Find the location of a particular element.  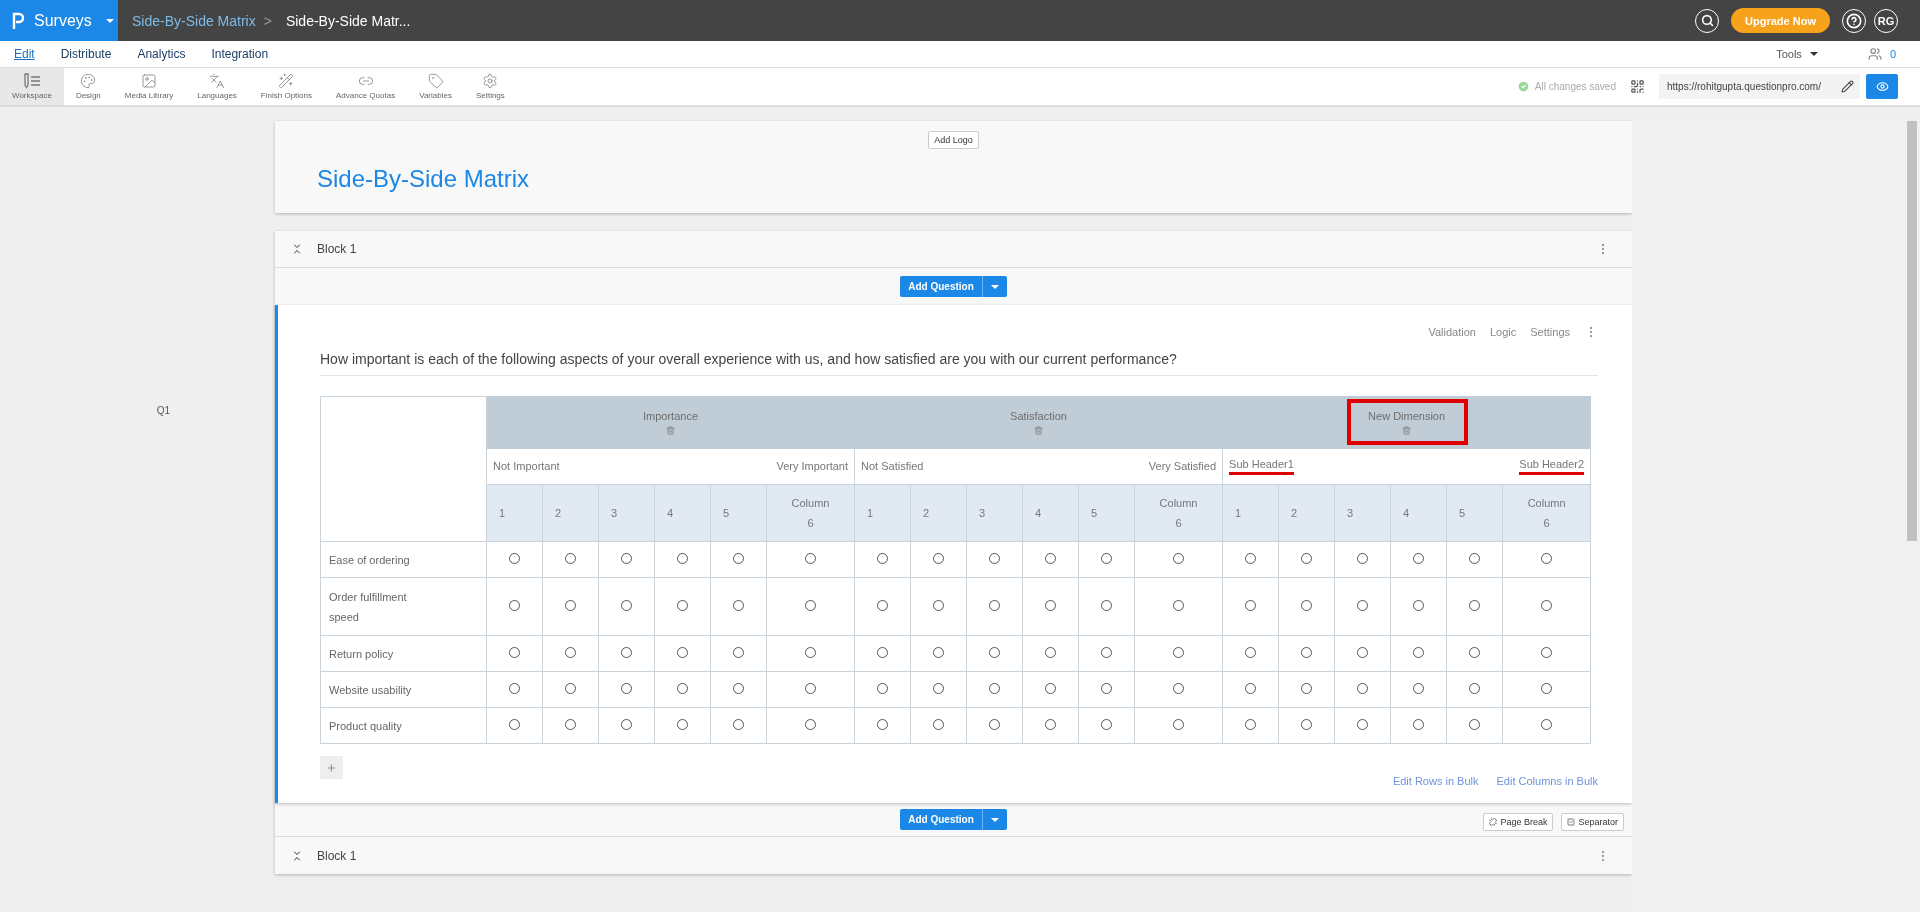

scrollbar-thumb is located at coordinates (1912, 331).